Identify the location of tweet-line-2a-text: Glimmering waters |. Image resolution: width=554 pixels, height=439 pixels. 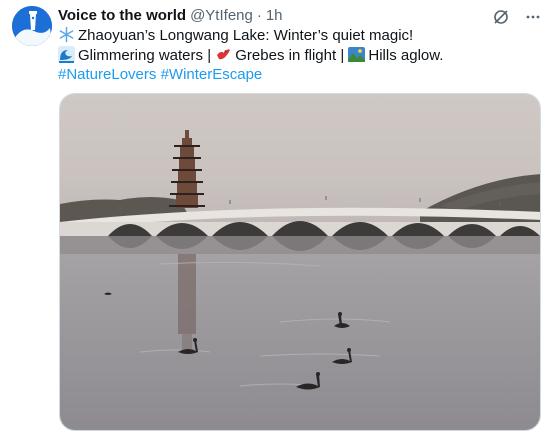
(145, 55).